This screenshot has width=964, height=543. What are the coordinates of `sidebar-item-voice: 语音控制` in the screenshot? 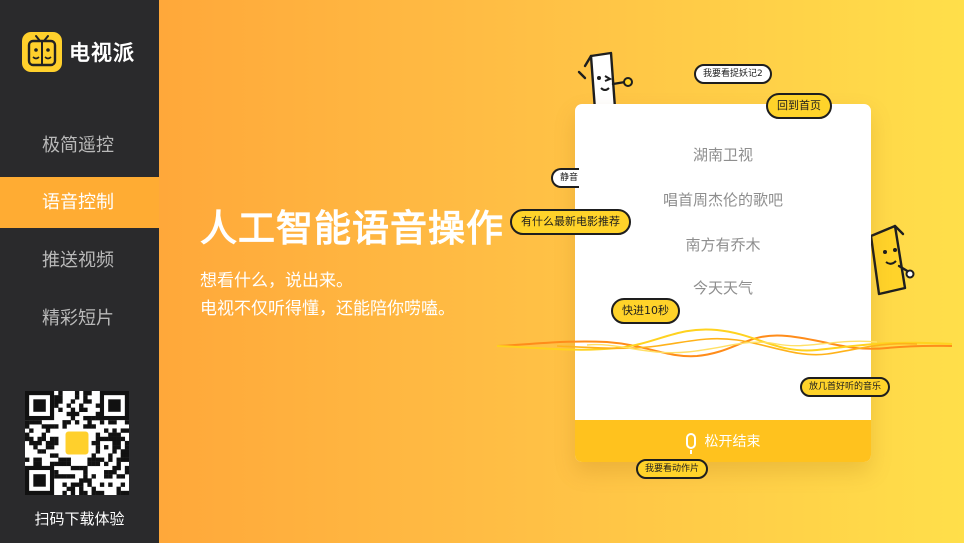 It's located at (79, 202).